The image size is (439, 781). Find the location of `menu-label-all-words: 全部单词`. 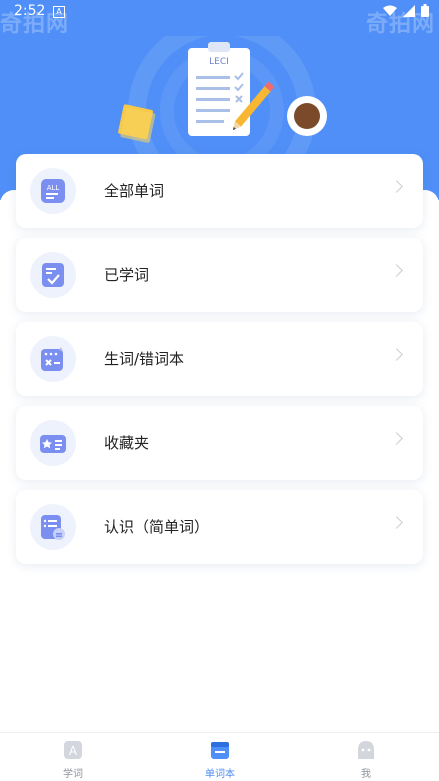

menu-label-all-words: 全部单词 is located at coordinates (134, 191).